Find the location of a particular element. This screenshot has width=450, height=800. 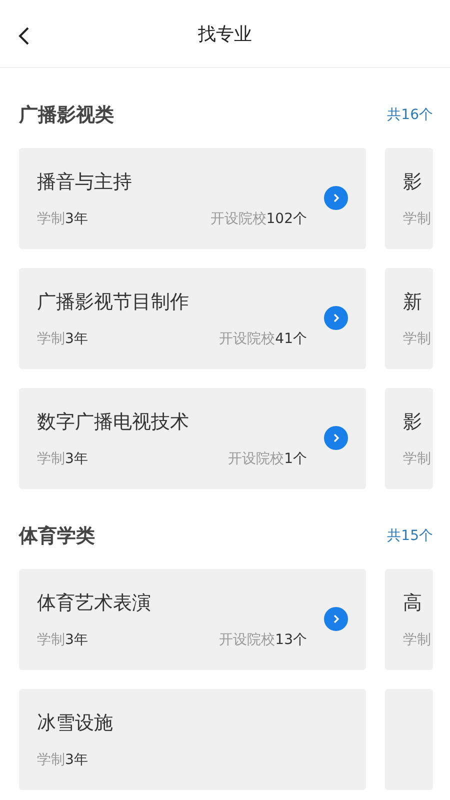

category-count-link: 共16个 is located at coordinates (410, 115).